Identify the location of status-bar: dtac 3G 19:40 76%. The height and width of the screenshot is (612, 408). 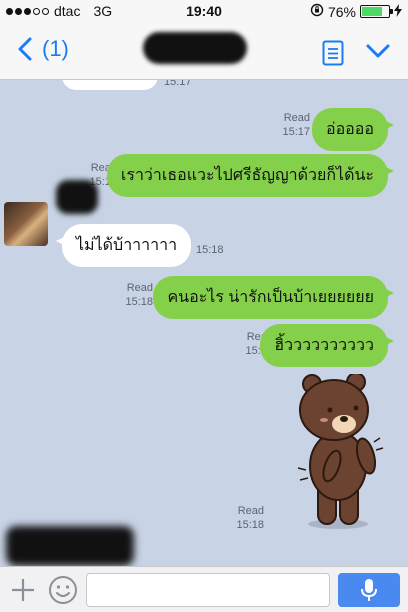
(204, 11).